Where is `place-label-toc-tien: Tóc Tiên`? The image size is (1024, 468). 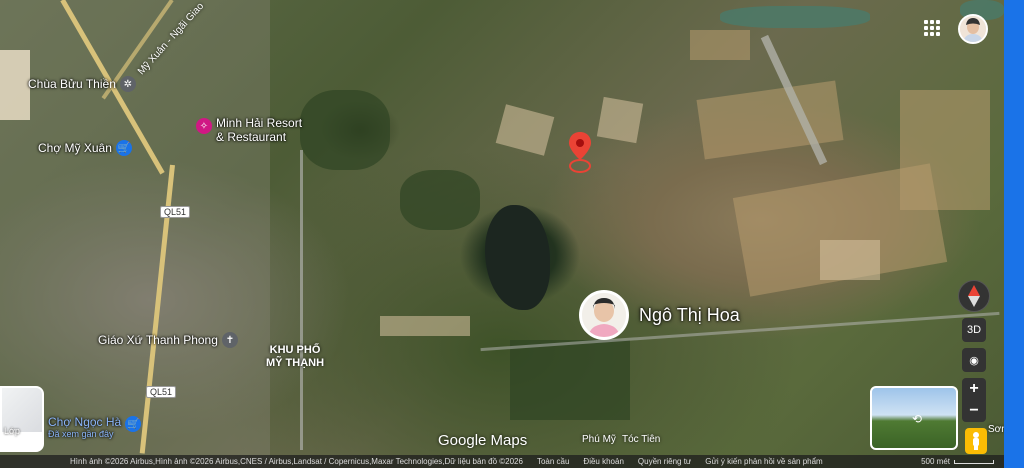
place-label-toc-tien: Tóc Tiên is located at coordinates (641, 439).